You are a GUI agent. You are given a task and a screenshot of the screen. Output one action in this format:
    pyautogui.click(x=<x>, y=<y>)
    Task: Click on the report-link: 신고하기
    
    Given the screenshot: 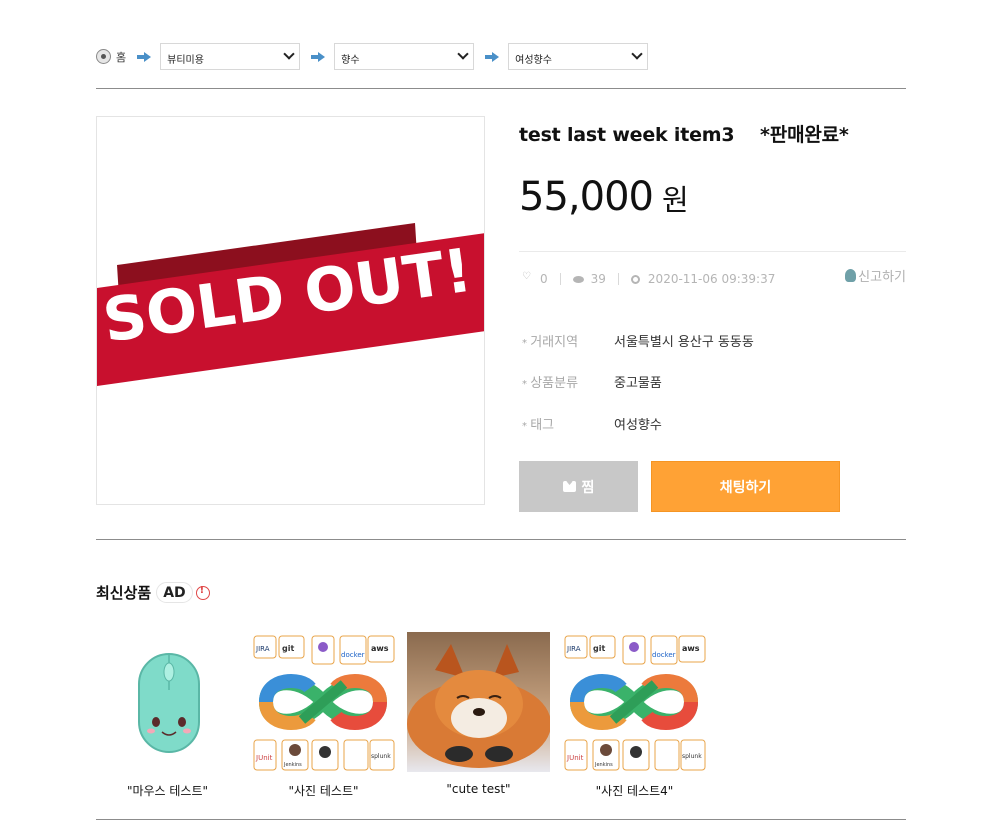 What is the action you would take?
    pyautogui.click(x=875, y=275)
    